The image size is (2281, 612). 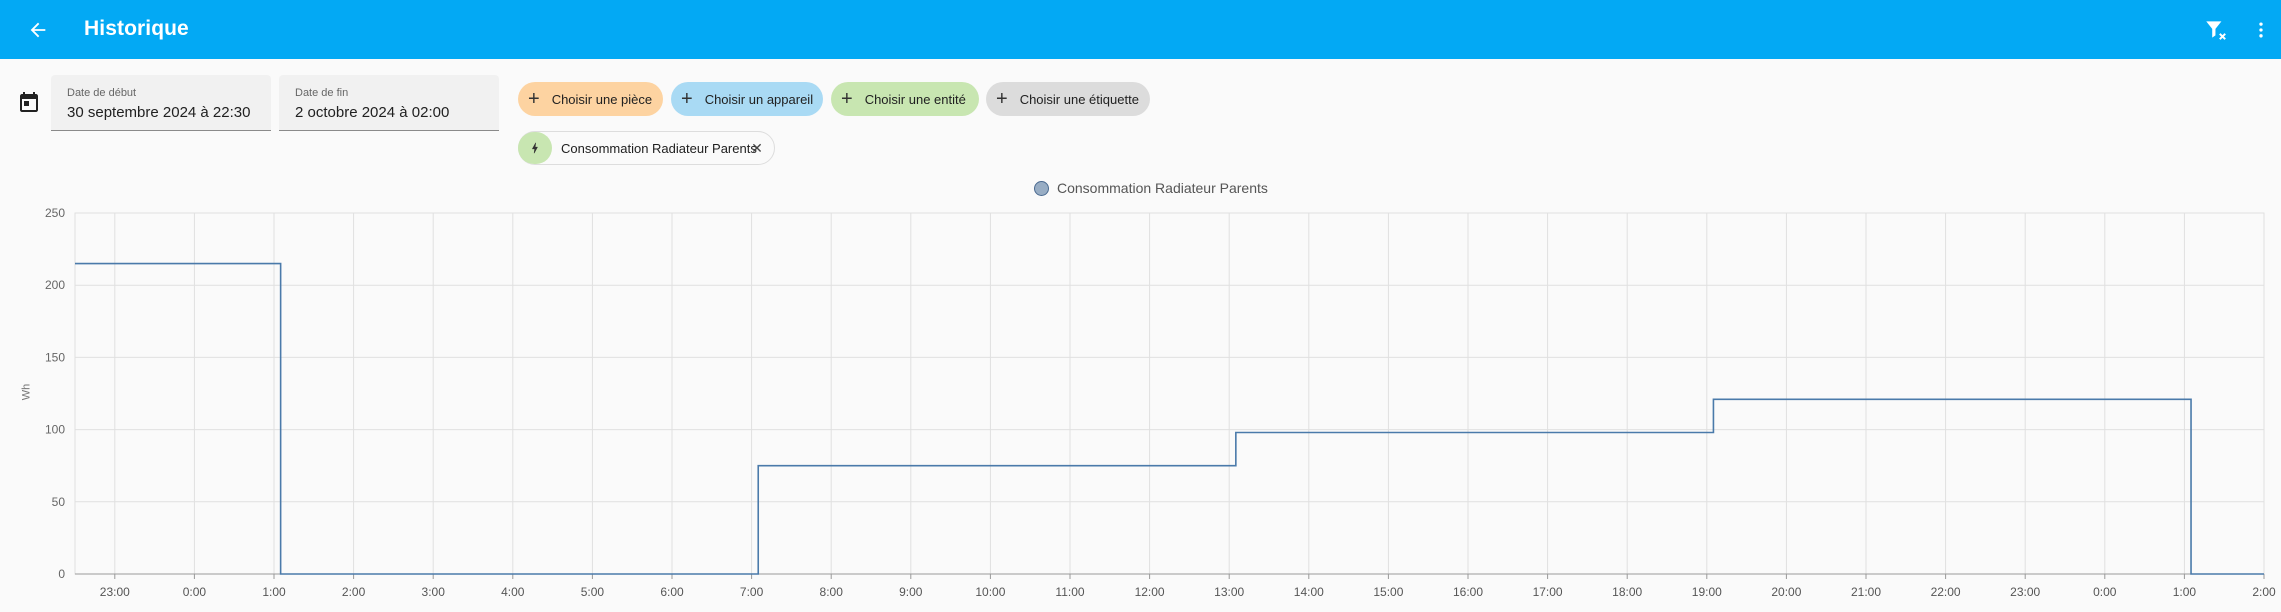 I want to click on x-tick-label: 10:00, so click(x=990, y=592).